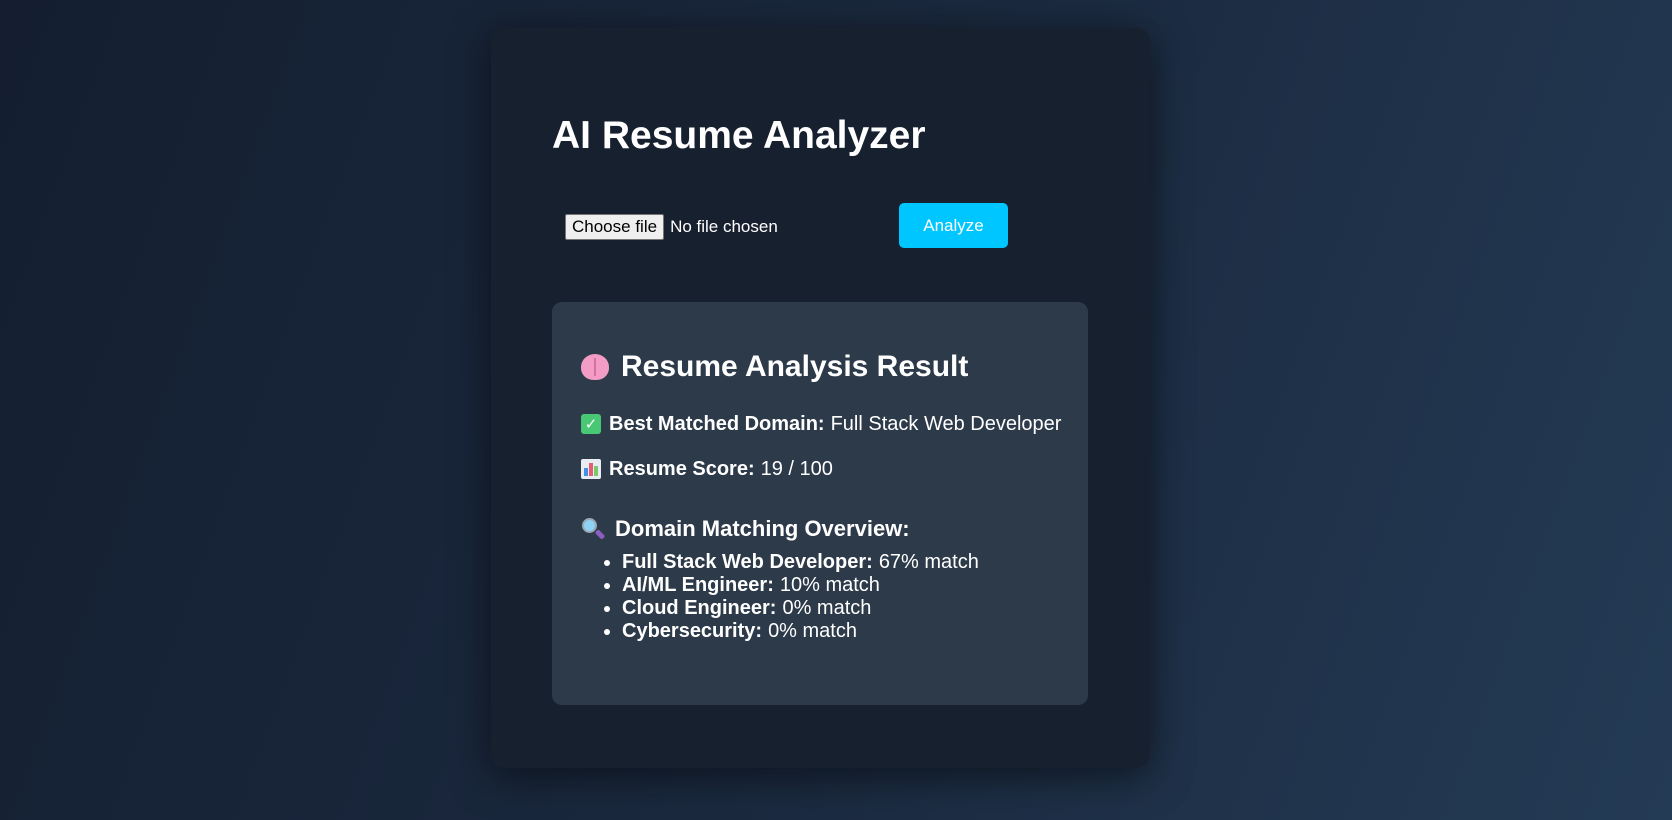  I want to click on list-item: Cybersecurity:0% match, so click(800, 631).